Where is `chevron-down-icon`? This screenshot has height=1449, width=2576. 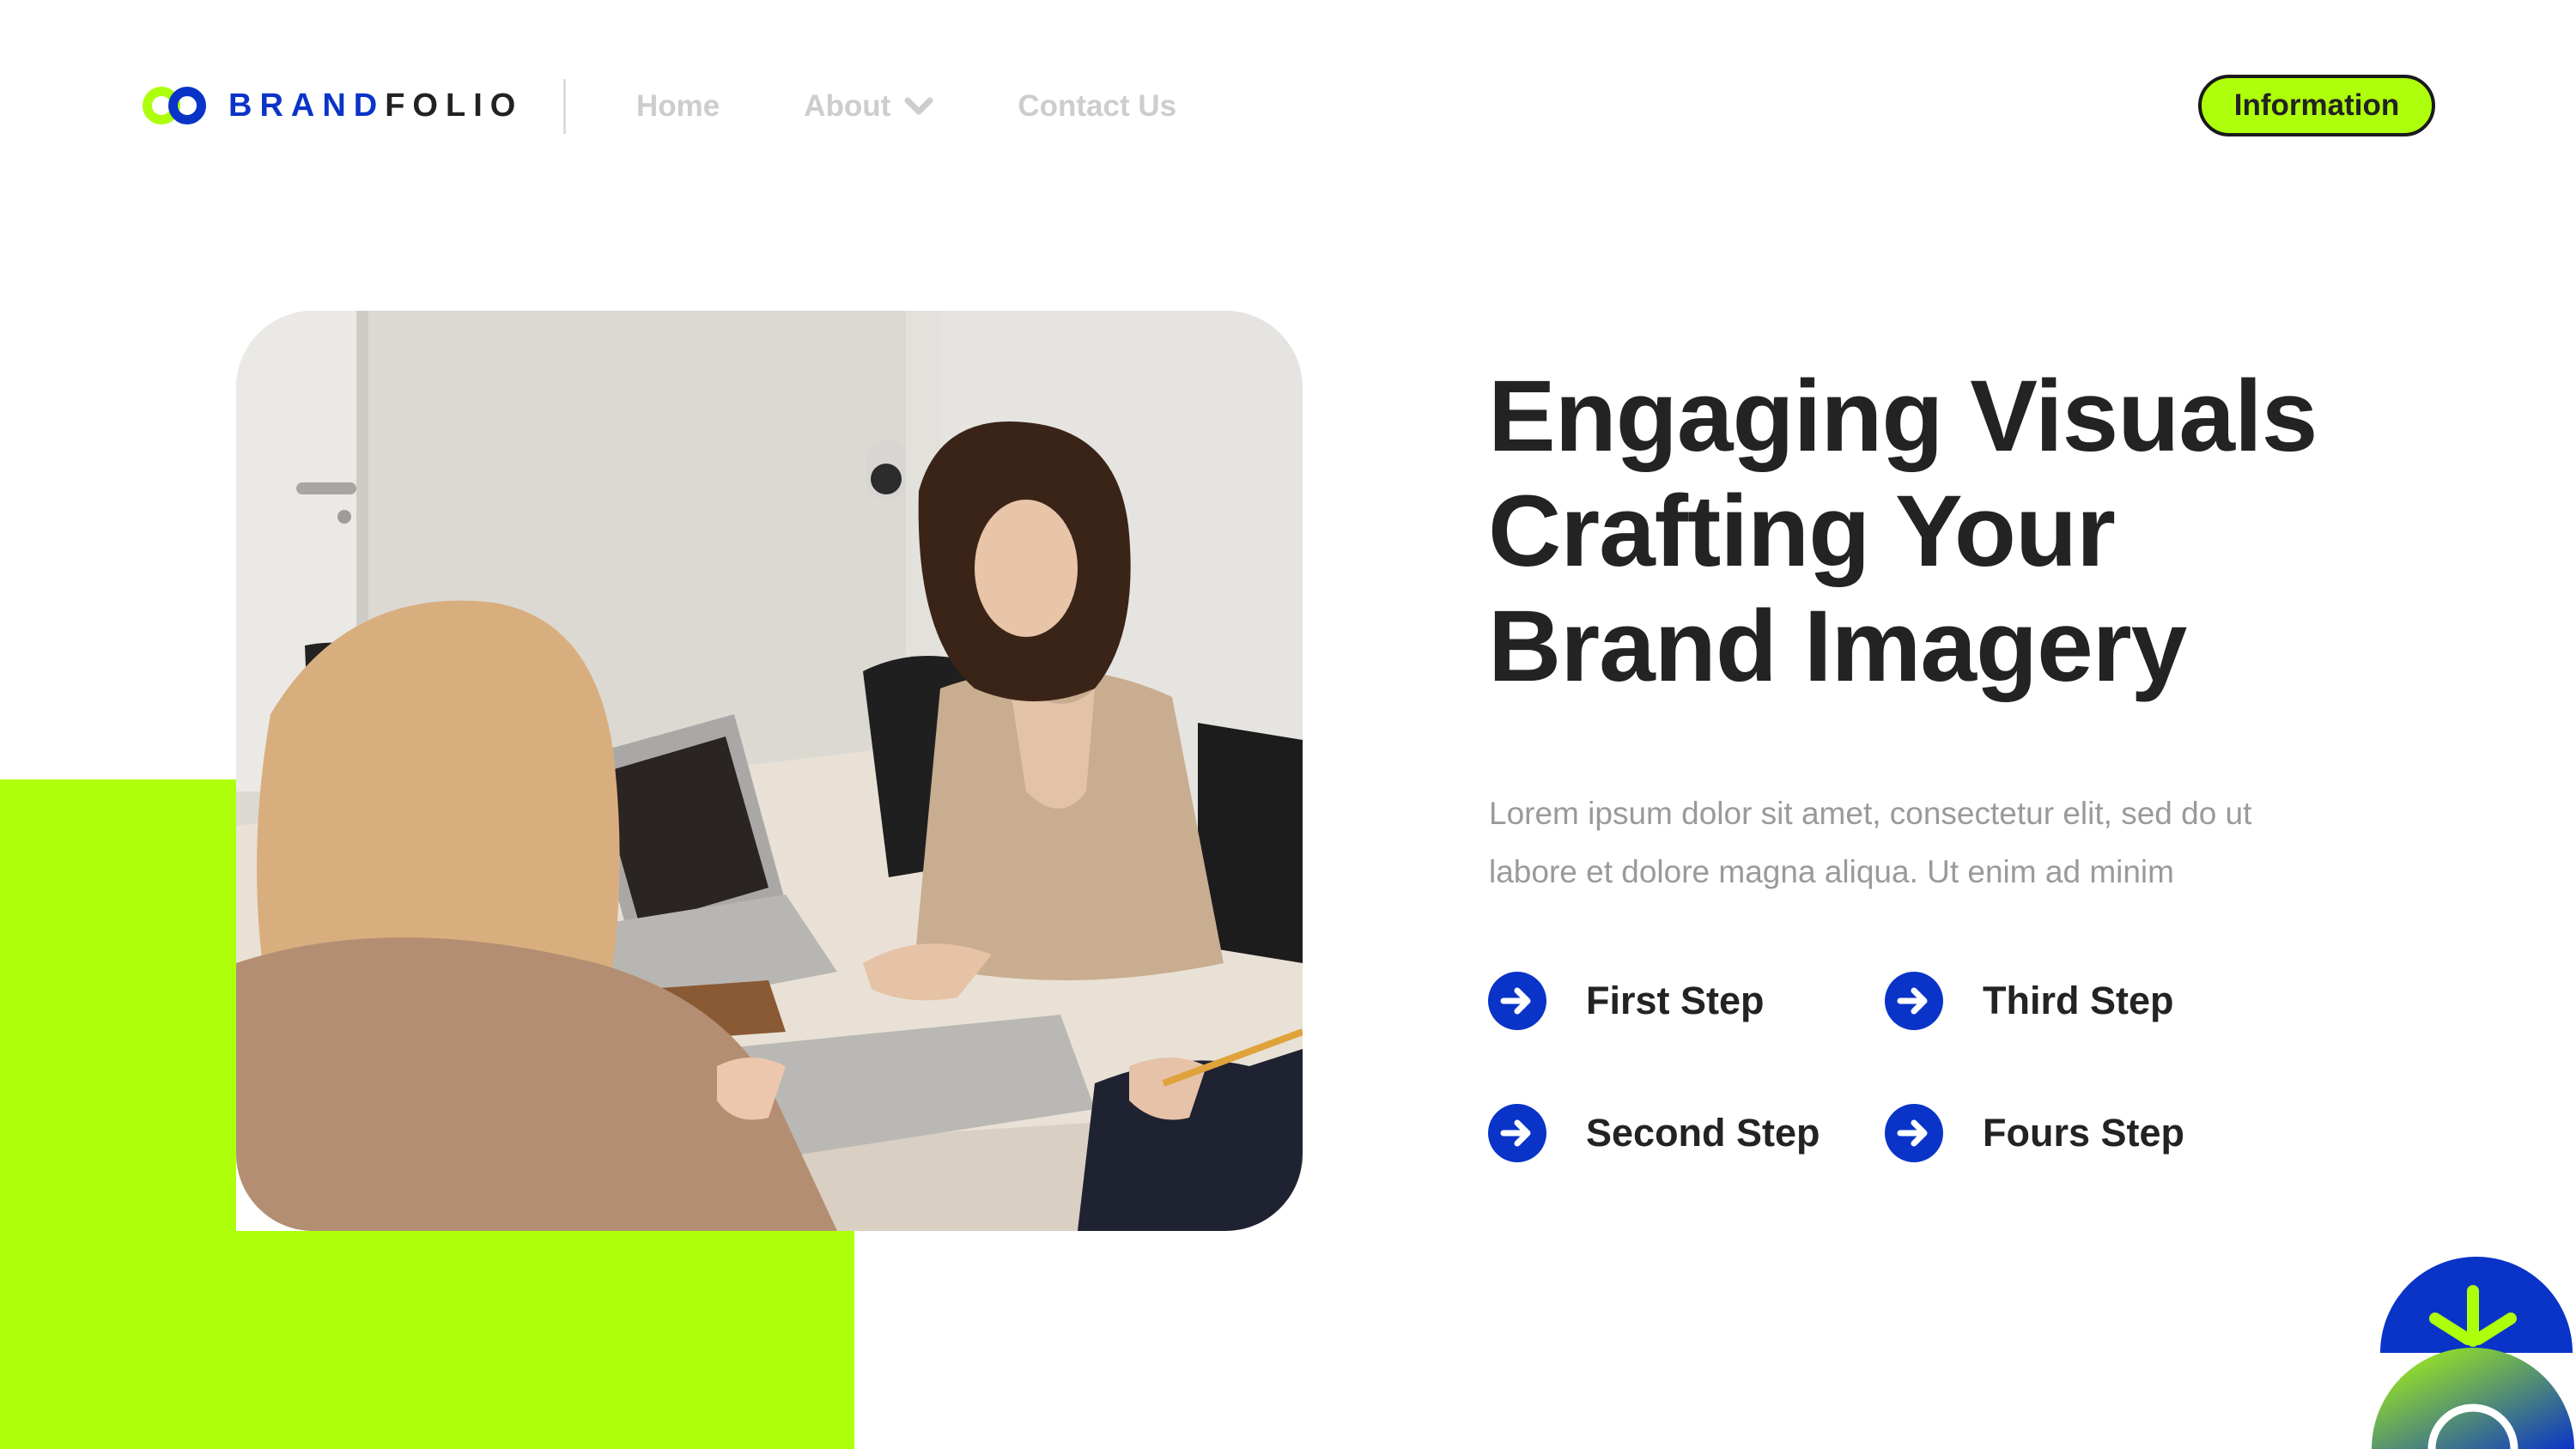 chevron-down-icon is located at coordinates (918, 106).